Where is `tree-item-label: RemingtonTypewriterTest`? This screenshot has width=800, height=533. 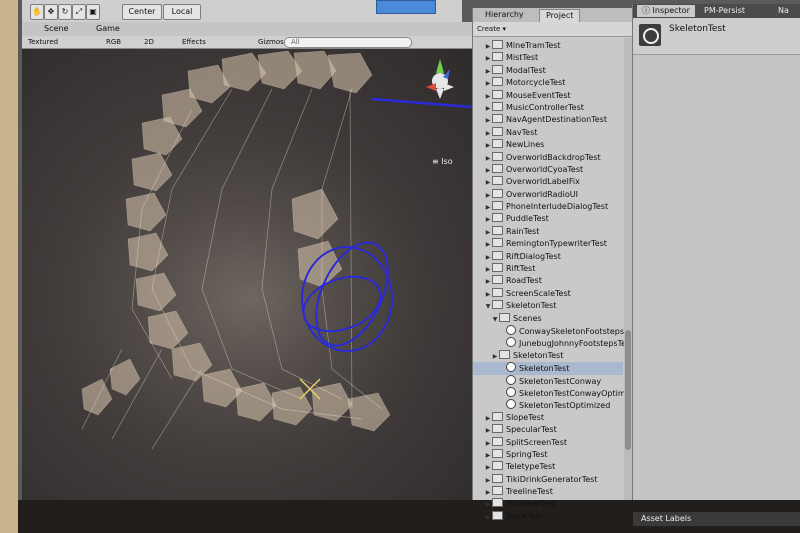
tree-item-label: RemingtonTypewriterTest is located at coordinates (556, 244).